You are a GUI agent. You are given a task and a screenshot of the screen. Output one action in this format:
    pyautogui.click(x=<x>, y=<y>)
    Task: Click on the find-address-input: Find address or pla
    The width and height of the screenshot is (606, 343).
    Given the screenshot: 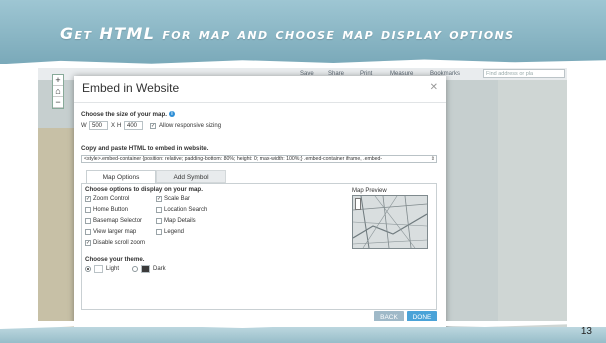 What is the action you would take?
    pyautogui.click(x=524, y=73)
    